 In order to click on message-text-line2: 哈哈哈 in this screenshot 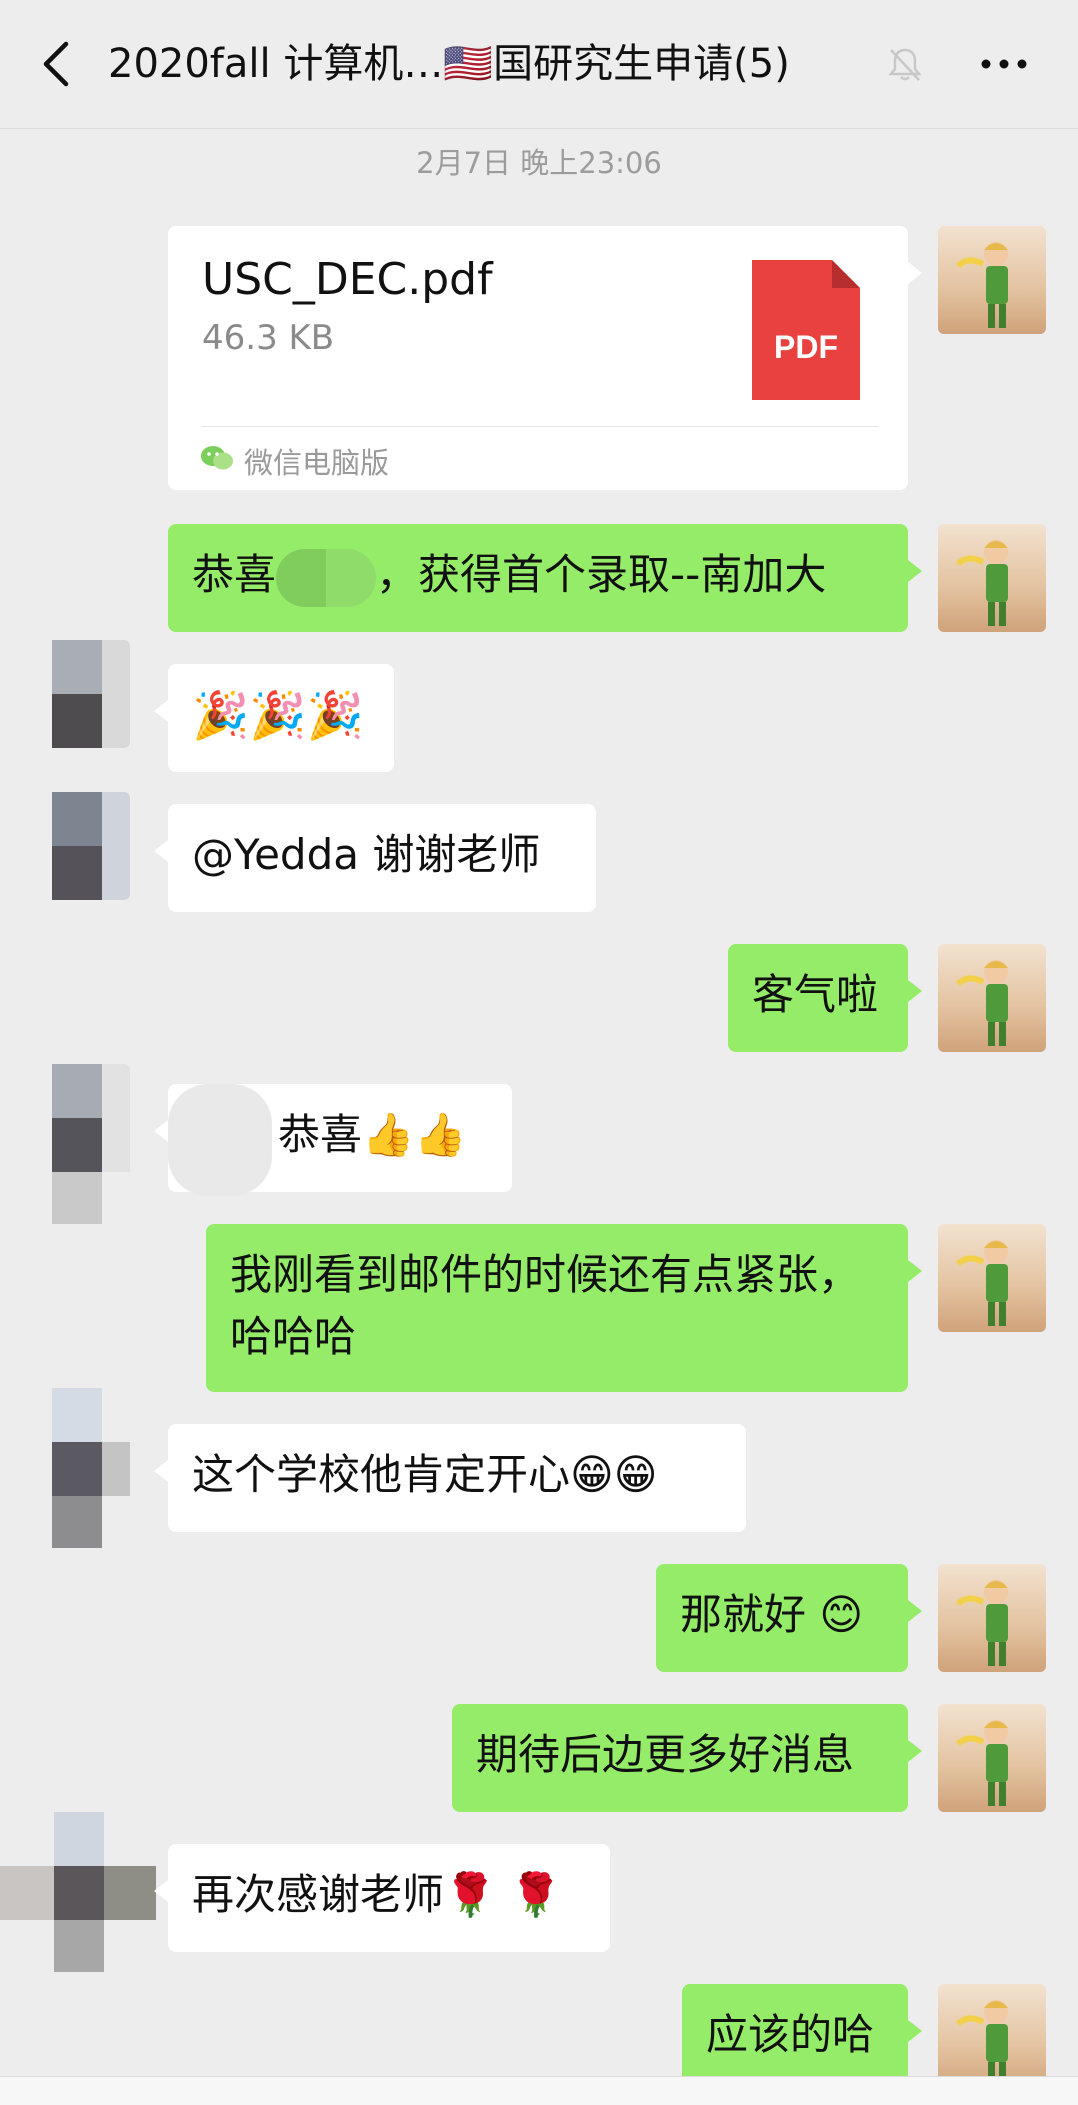, I will do `click(293, 1336)`.